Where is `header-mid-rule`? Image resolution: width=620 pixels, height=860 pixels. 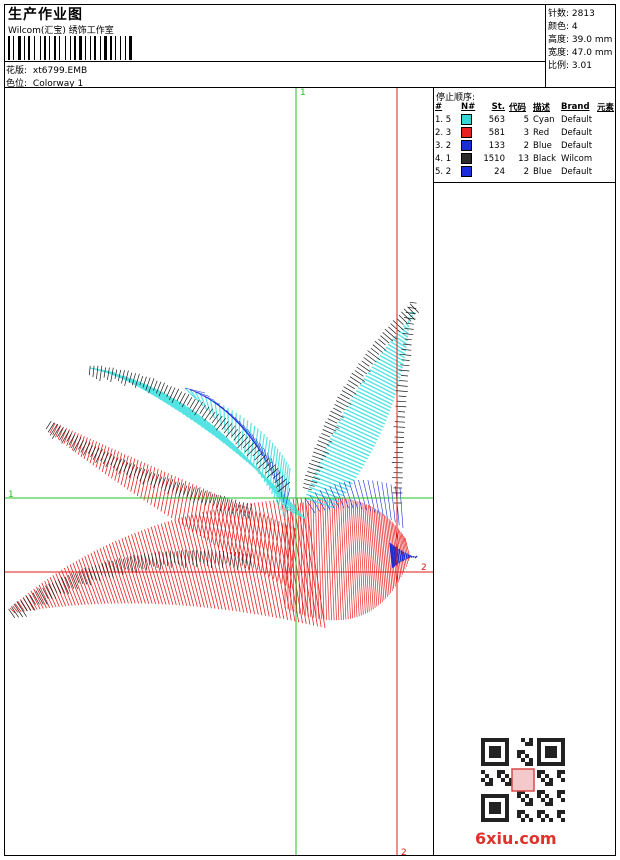 header-mid-rule is located at coordinates (274, 61).